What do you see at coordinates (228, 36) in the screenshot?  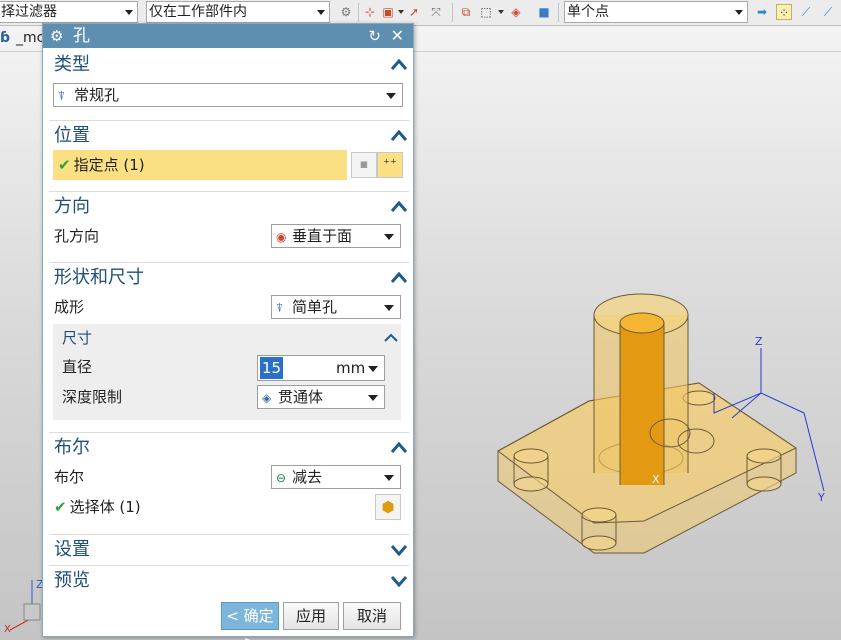 I see `dialog-titlebar: ⚙ 孔 ↻ ✕` at bounding box center [228, 36].